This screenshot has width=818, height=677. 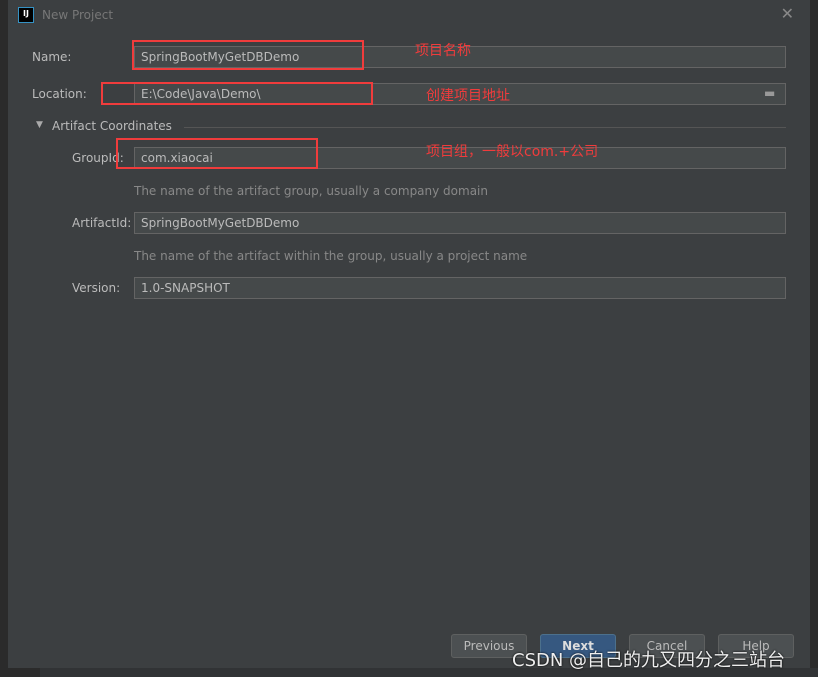 I want to click on annotation-box-location, so click(x=237, y=93).